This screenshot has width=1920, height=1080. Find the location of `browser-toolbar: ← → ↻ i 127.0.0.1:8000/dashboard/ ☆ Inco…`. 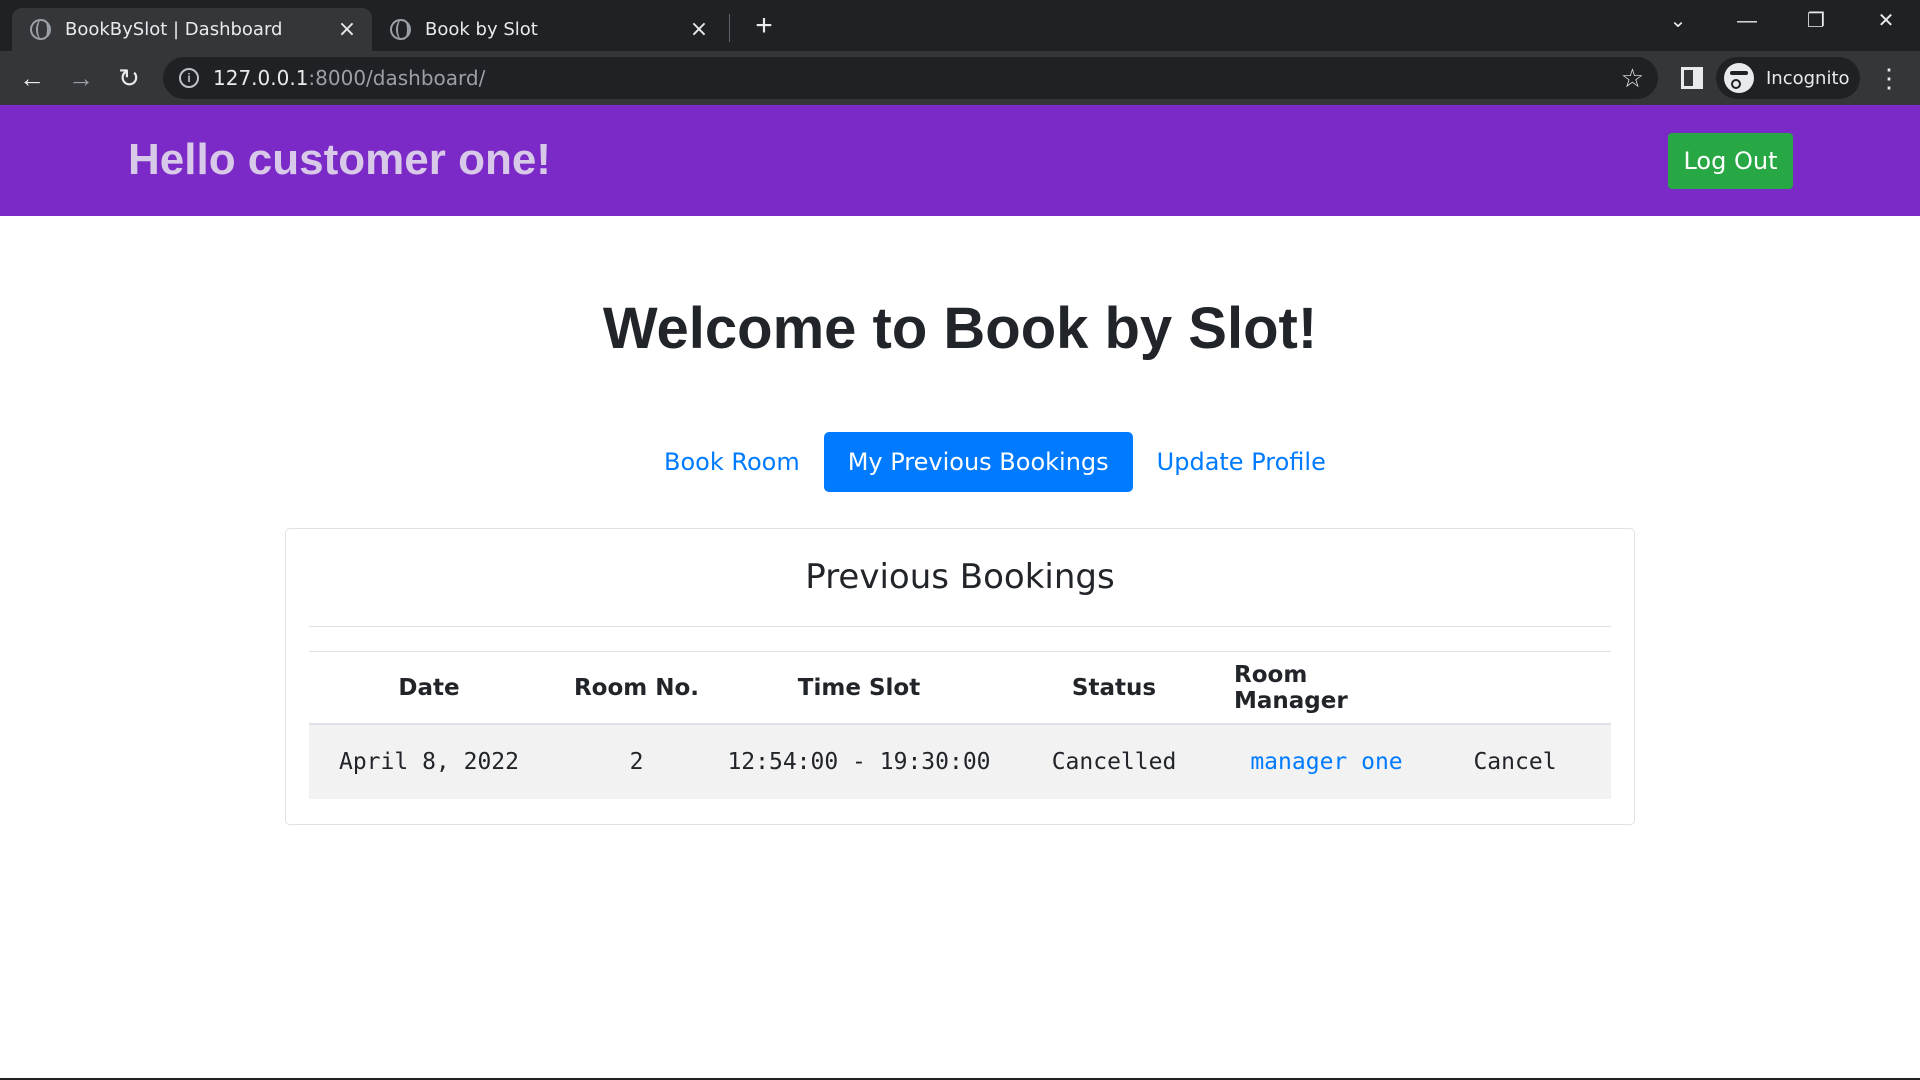

browser-toolbar: ← → ↻ i 127.0.0.1:8000/dashboard/ ☆ Inco… is located at coordinates (960, 78).